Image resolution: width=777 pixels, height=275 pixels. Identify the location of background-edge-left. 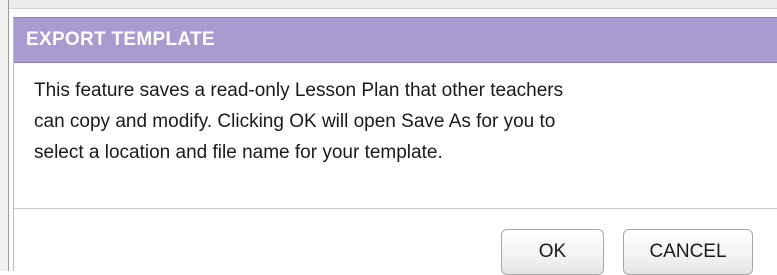
(4, 135).